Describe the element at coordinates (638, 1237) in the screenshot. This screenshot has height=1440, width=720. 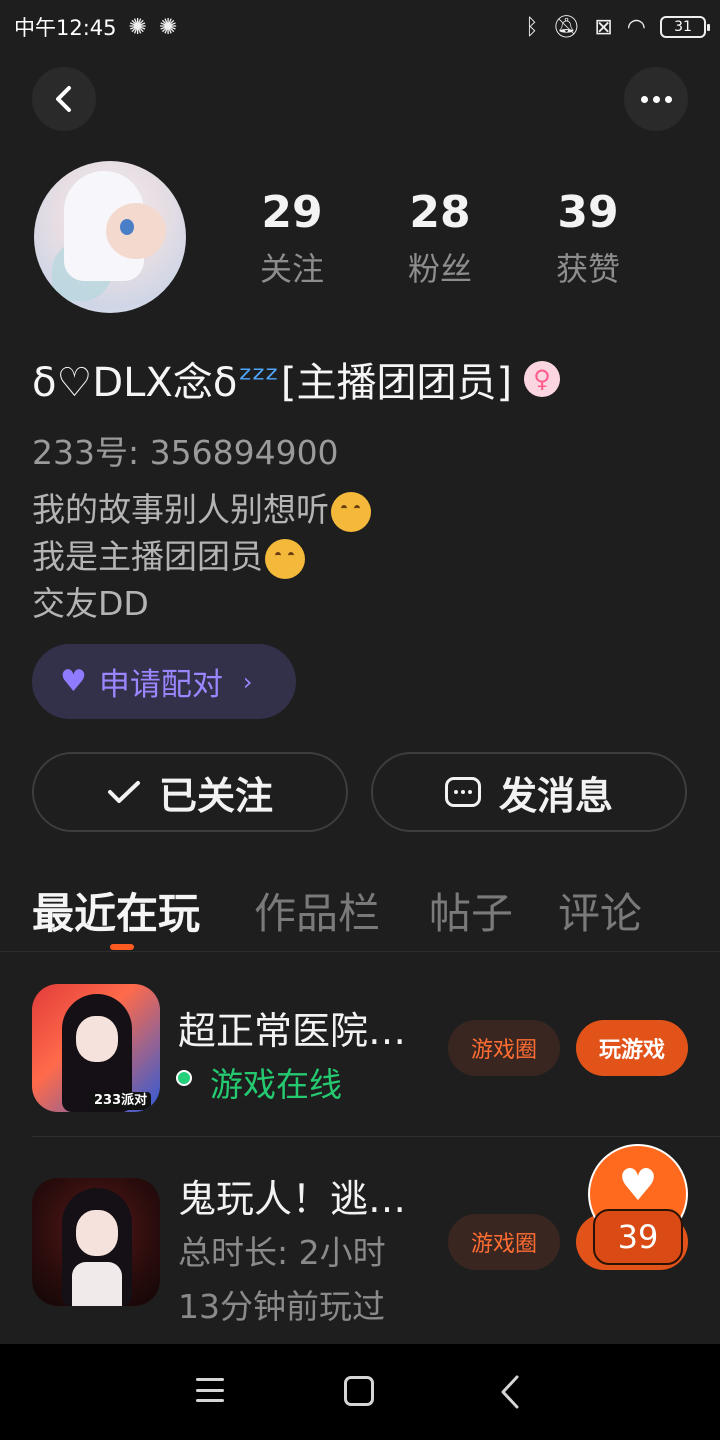
I see `like-count-badge: 39` at that location.